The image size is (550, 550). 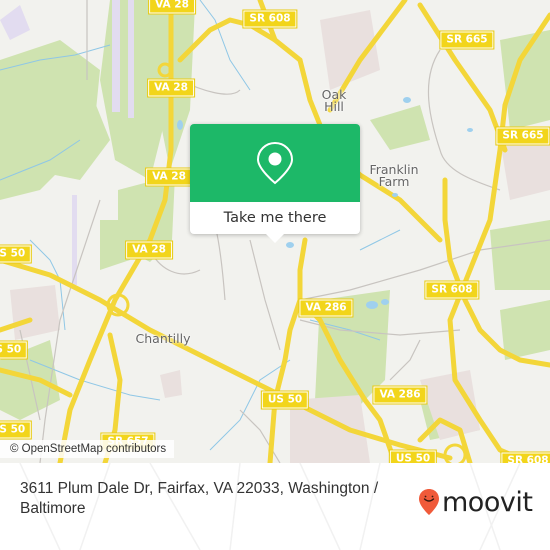 What do you see at coordinates (275, 218) in the screenshot?
I see `take-me-there-button: Take me there` at bounding box center [275, 218].